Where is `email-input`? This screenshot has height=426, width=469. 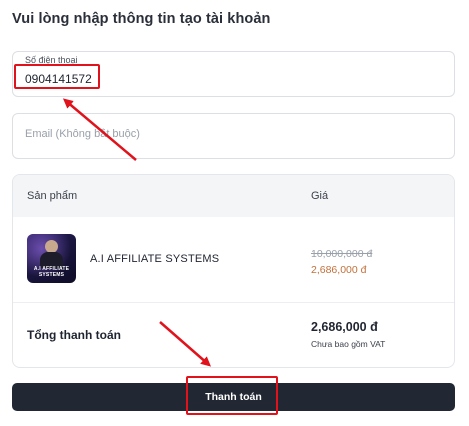
email-input is located at coordinates (235, 134).